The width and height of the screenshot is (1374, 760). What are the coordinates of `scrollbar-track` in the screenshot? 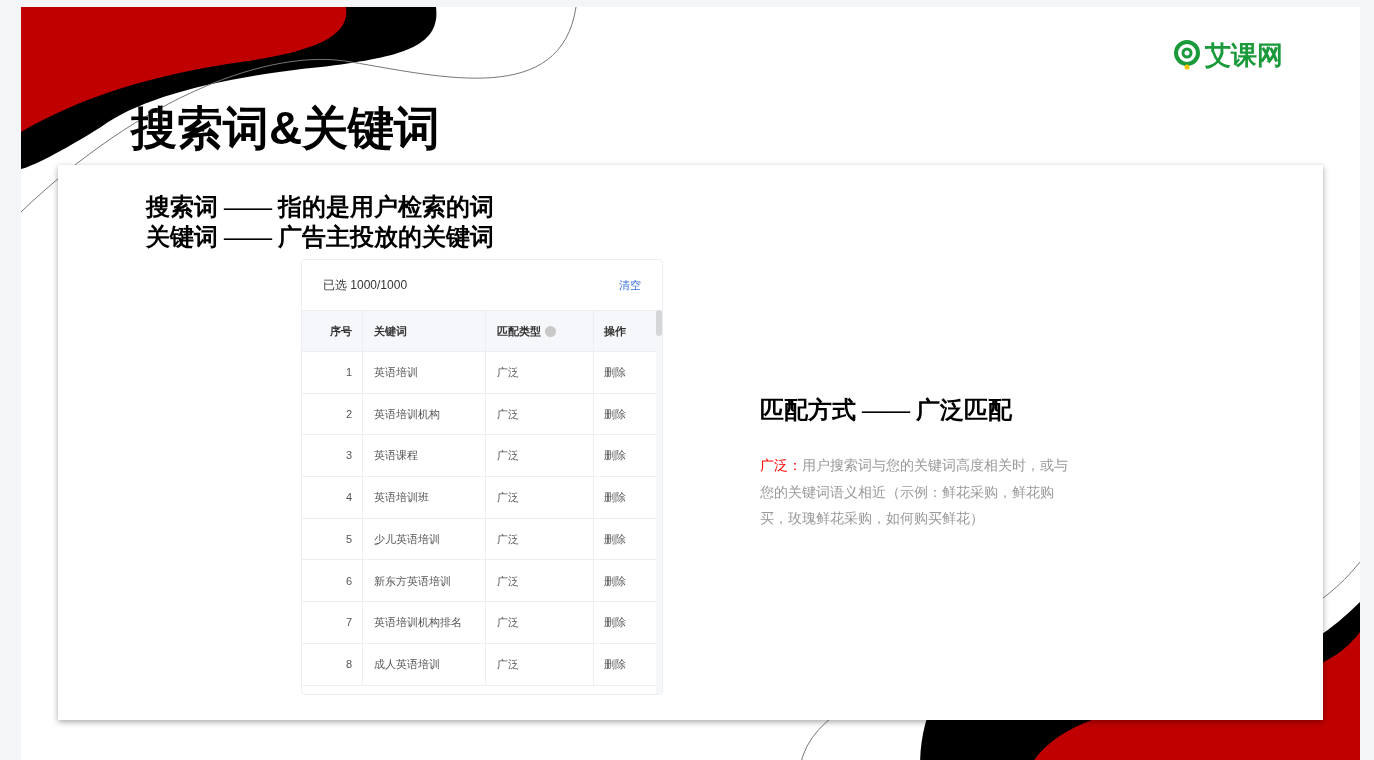 It's located at (659, 502).